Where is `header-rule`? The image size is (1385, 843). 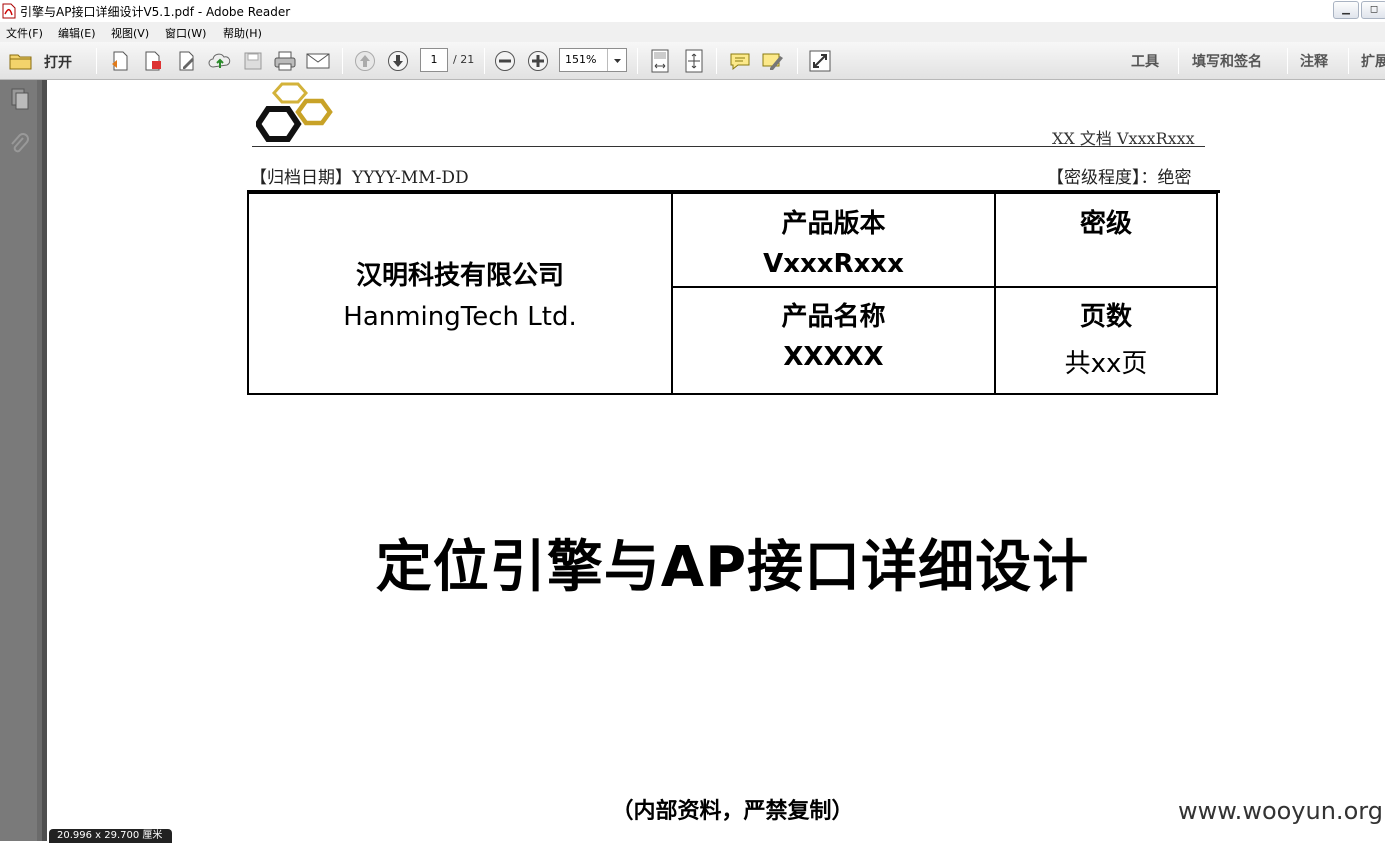 header-rule is located at coordinates (728, 146).